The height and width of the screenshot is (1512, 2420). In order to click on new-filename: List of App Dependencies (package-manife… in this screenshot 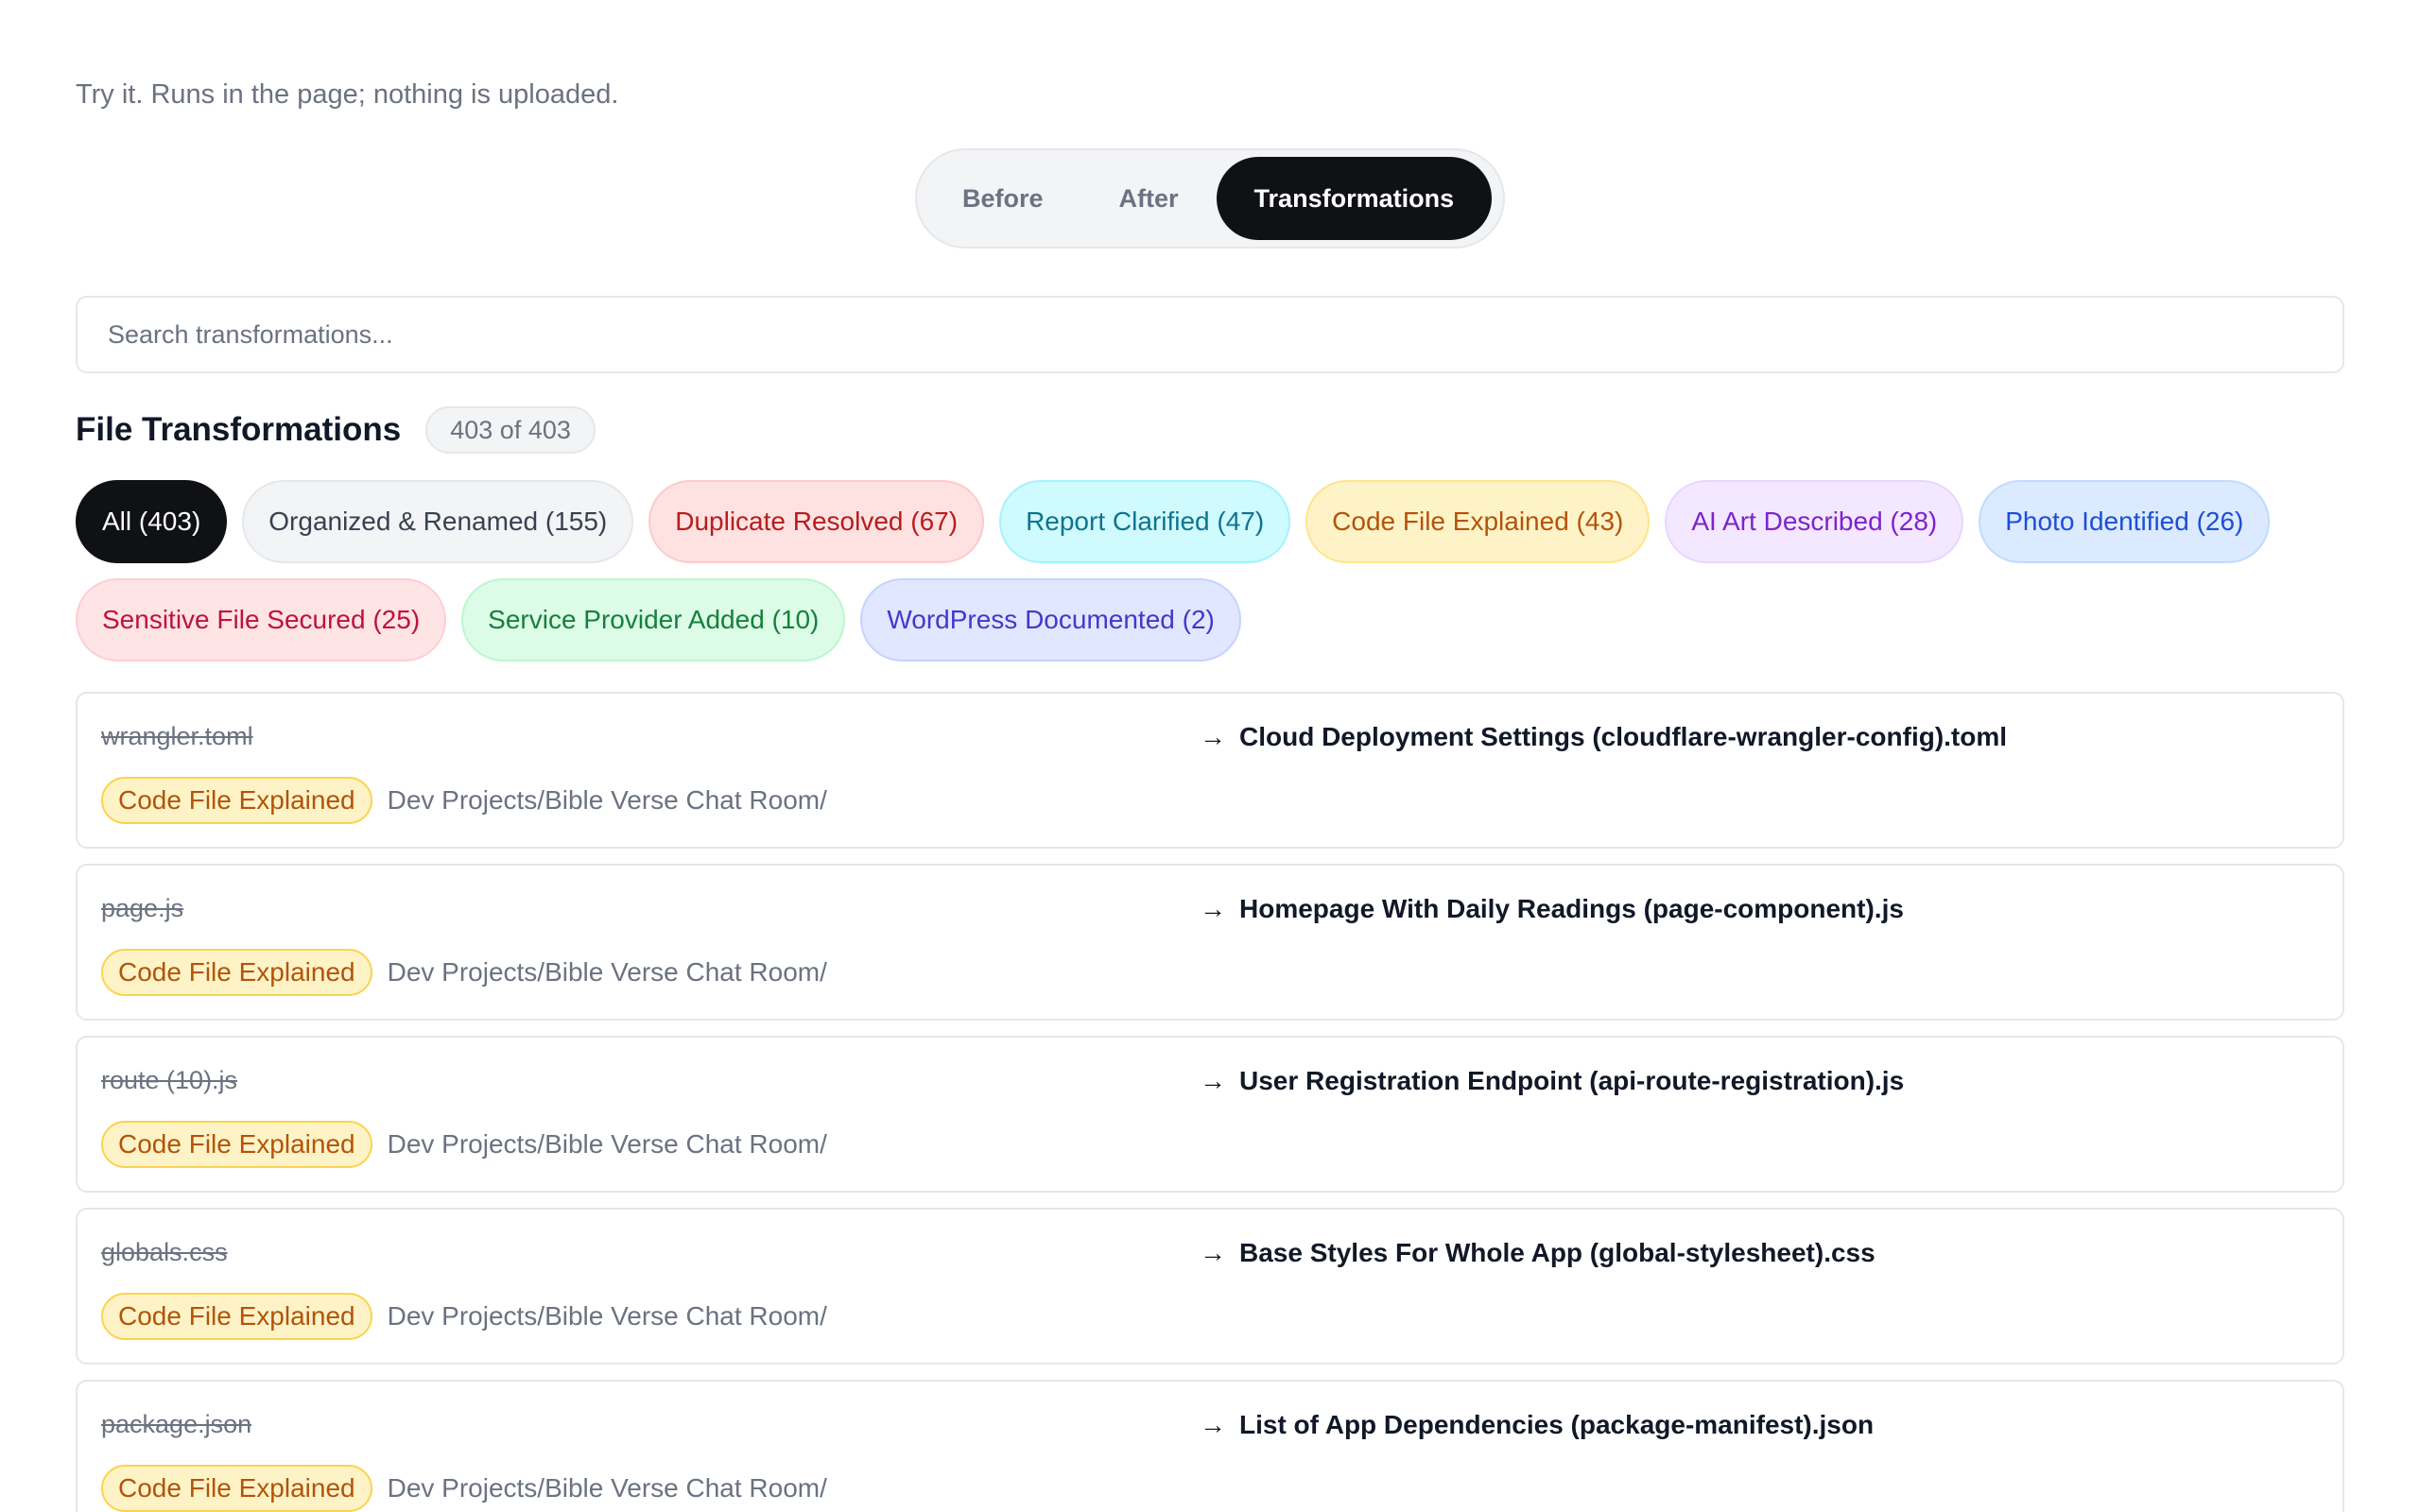, I will do `click(1557, 1424)`.